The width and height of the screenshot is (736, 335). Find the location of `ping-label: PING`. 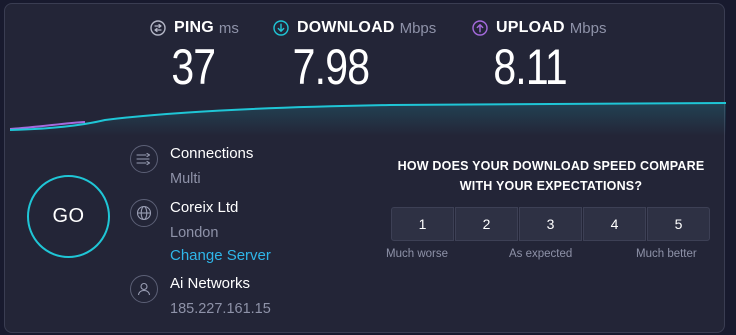

ping-label: PING is located at coordinates (194, 27).